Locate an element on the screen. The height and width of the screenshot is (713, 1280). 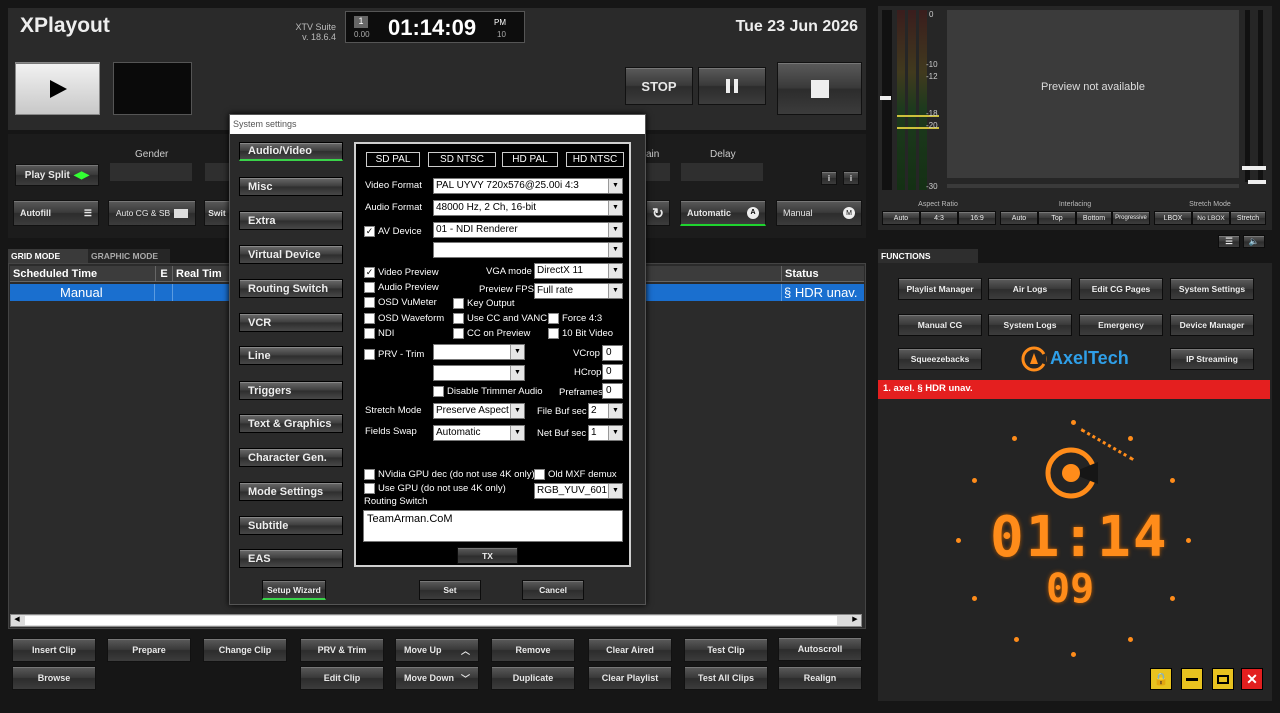
remove-button: Remove is located at coordinates (533, 650).